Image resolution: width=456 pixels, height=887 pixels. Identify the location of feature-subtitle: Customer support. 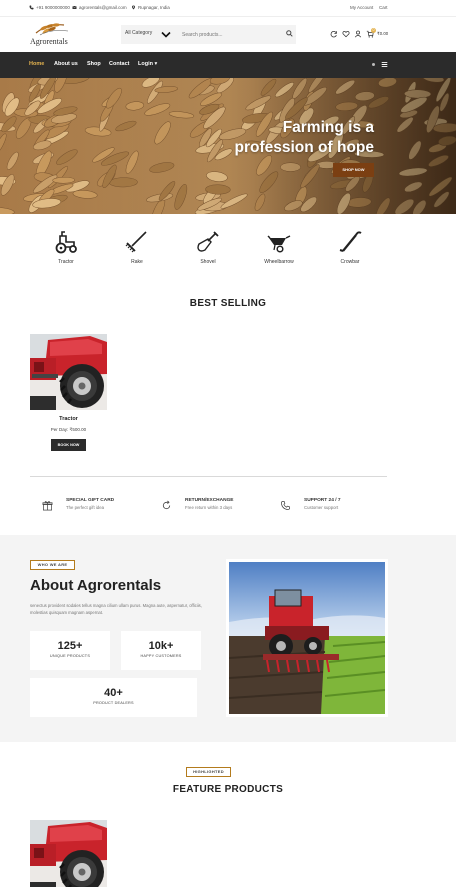
(321, 507).